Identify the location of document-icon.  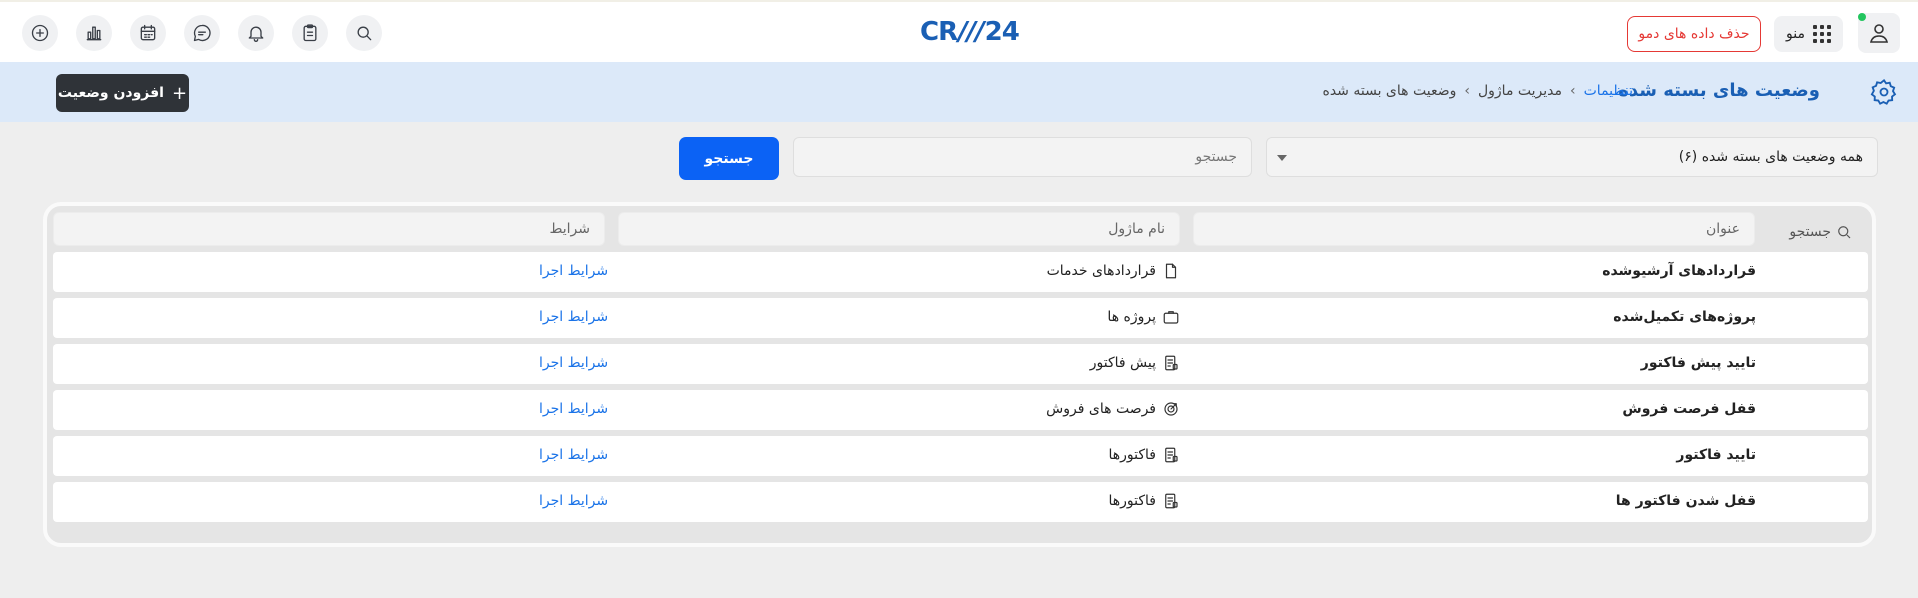
(1171, 271).